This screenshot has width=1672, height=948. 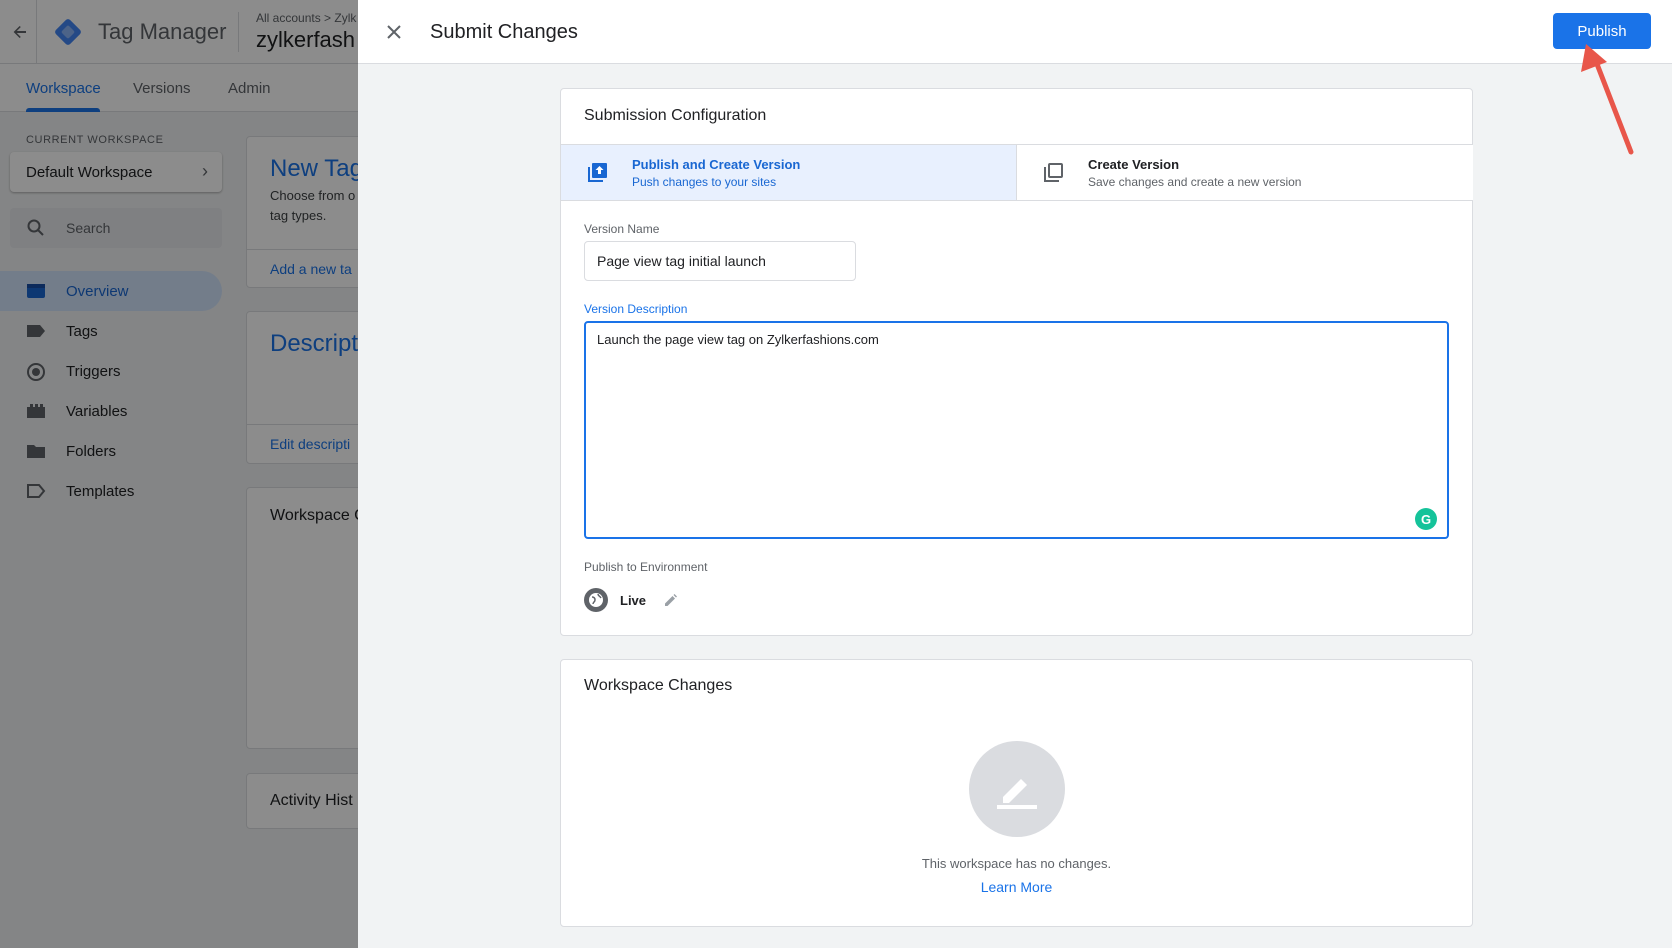 What do you see at coordinates (394, 32) in the screenshot?
I see `close-icon` at bounding box center [394, 32].